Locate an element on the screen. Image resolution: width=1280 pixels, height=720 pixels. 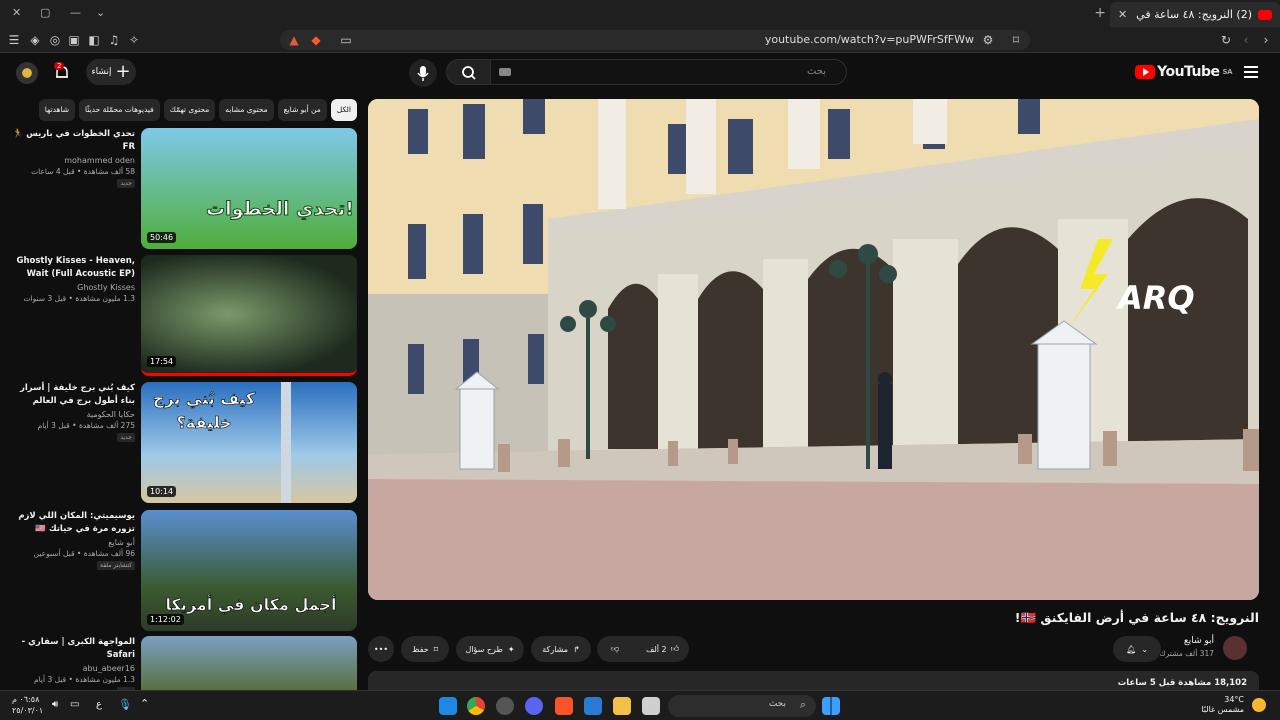
tray-overflow-icon: ⌃ is located at coordinates (144, 703).